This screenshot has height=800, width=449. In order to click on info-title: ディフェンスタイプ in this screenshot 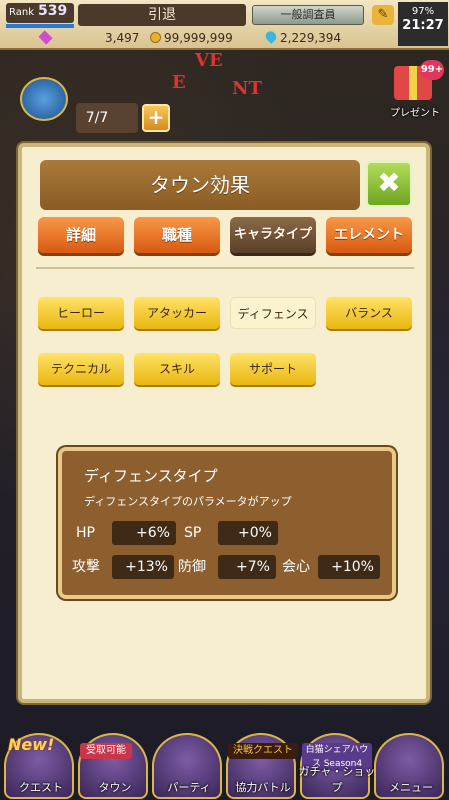, I will do `click(151, 476)`.